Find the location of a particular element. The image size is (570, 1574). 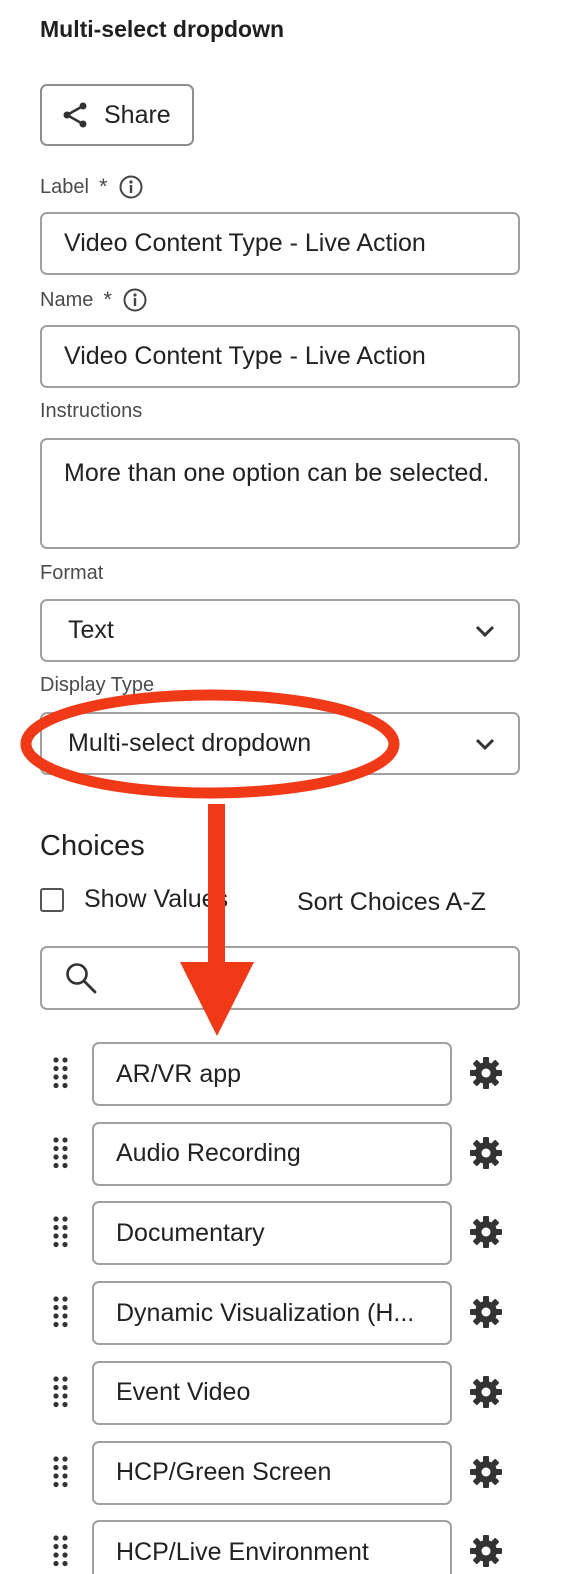

search-icon is located at coordinates (81, 978).